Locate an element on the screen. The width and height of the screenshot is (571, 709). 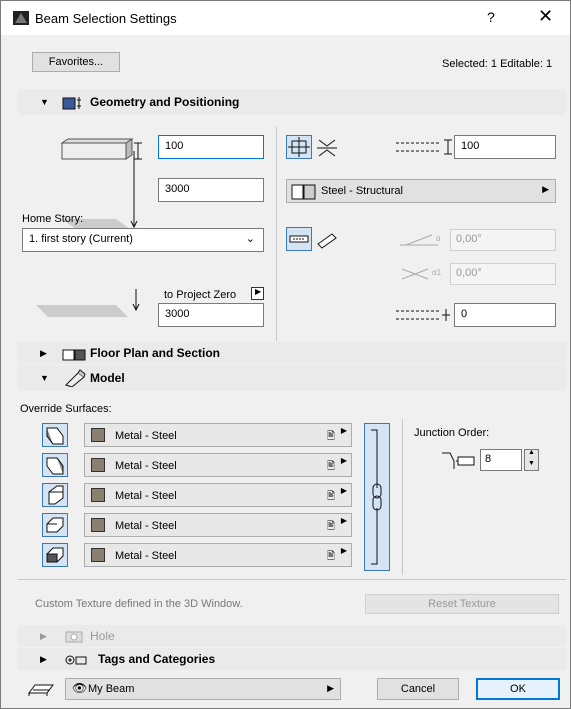
custom-texture-note: Custom Texture defined in the 3D Window. is located at coordinates (139, 604).